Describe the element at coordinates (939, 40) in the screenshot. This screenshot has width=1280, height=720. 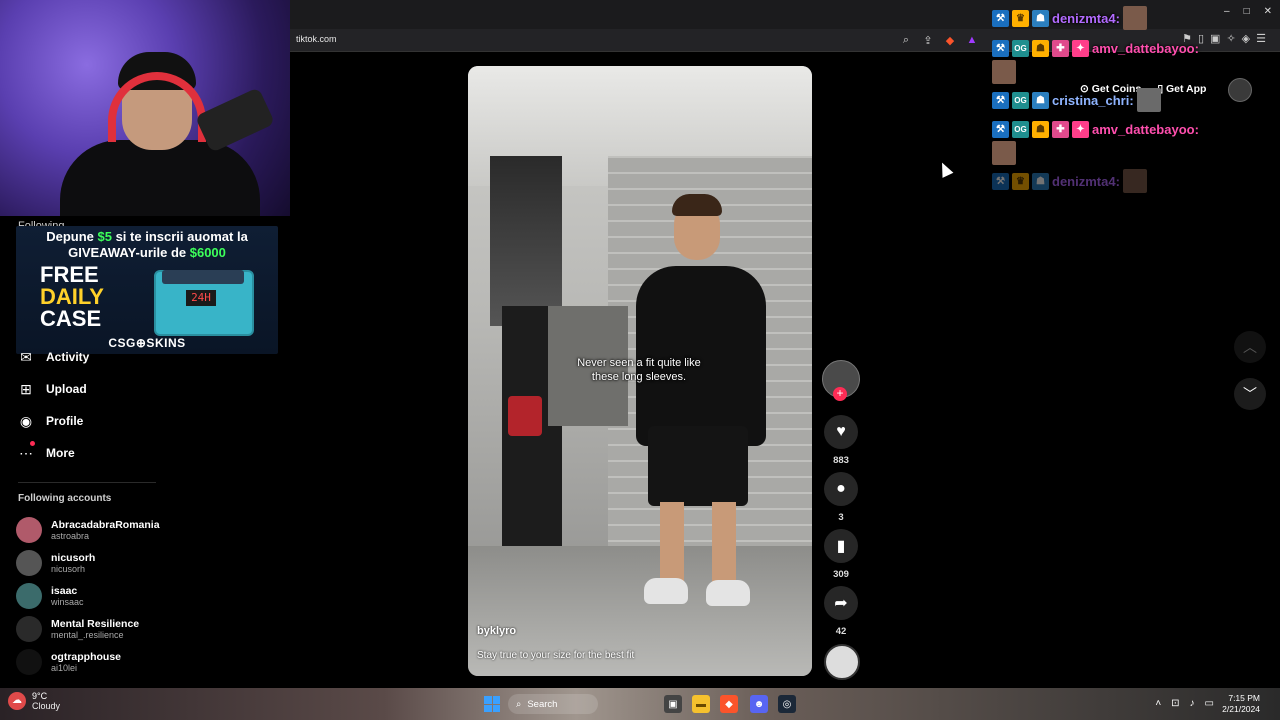
I see `address-bar-icons: ⌕ ⇪ ◆ ▲` at that location.